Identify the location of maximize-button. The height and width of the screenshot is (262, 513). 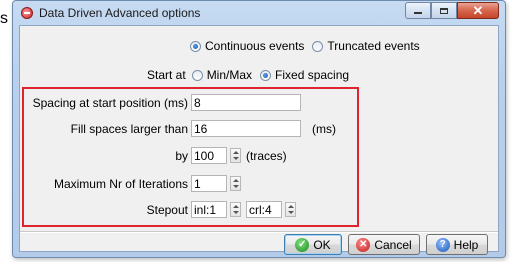
(444, 10).